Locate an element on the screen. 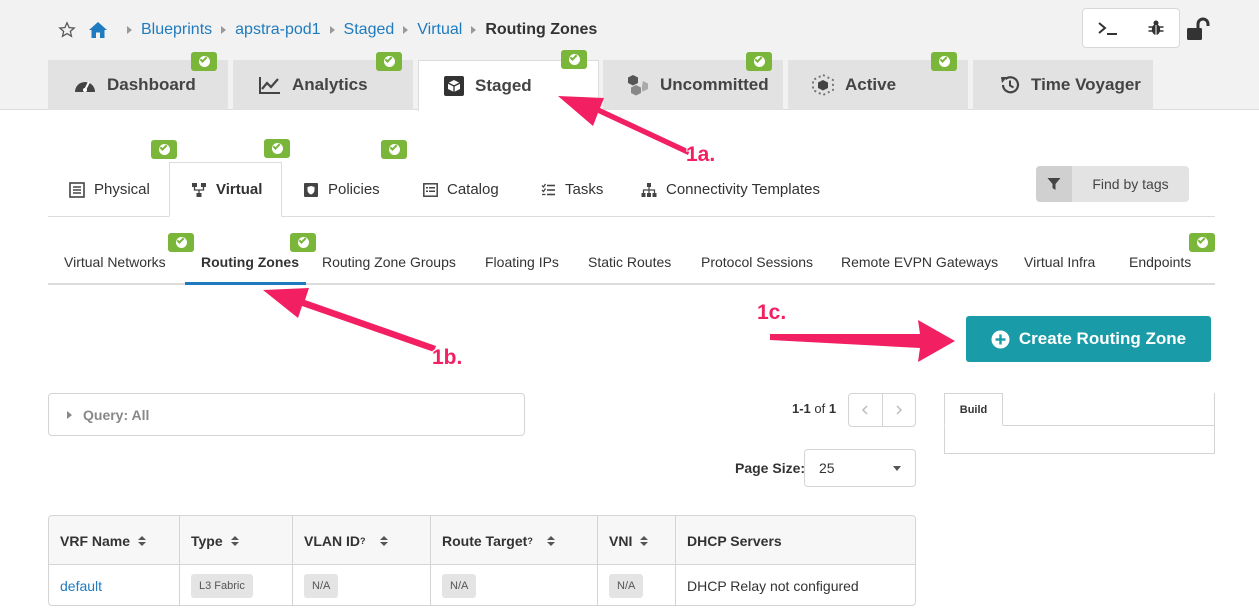  annotation-arrow-1c is located at coordinates (862, 341).